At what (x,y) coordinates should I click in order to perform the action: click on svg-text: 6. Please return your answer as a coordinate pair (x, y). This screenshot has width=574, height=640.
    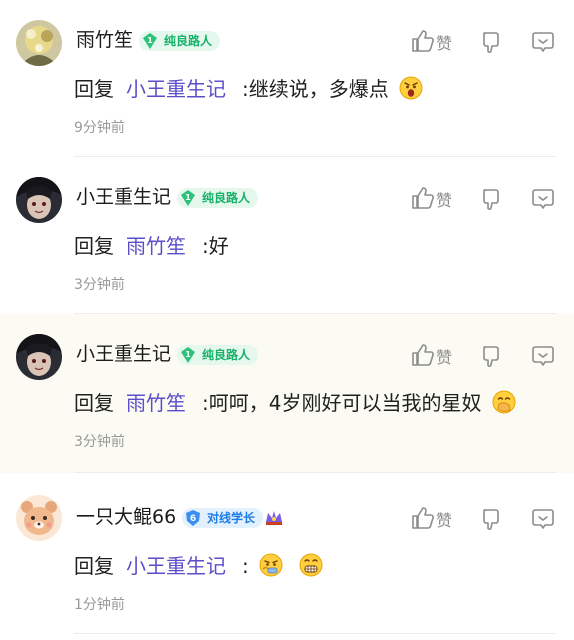
    Looking at the image, I should click on (193, 519).